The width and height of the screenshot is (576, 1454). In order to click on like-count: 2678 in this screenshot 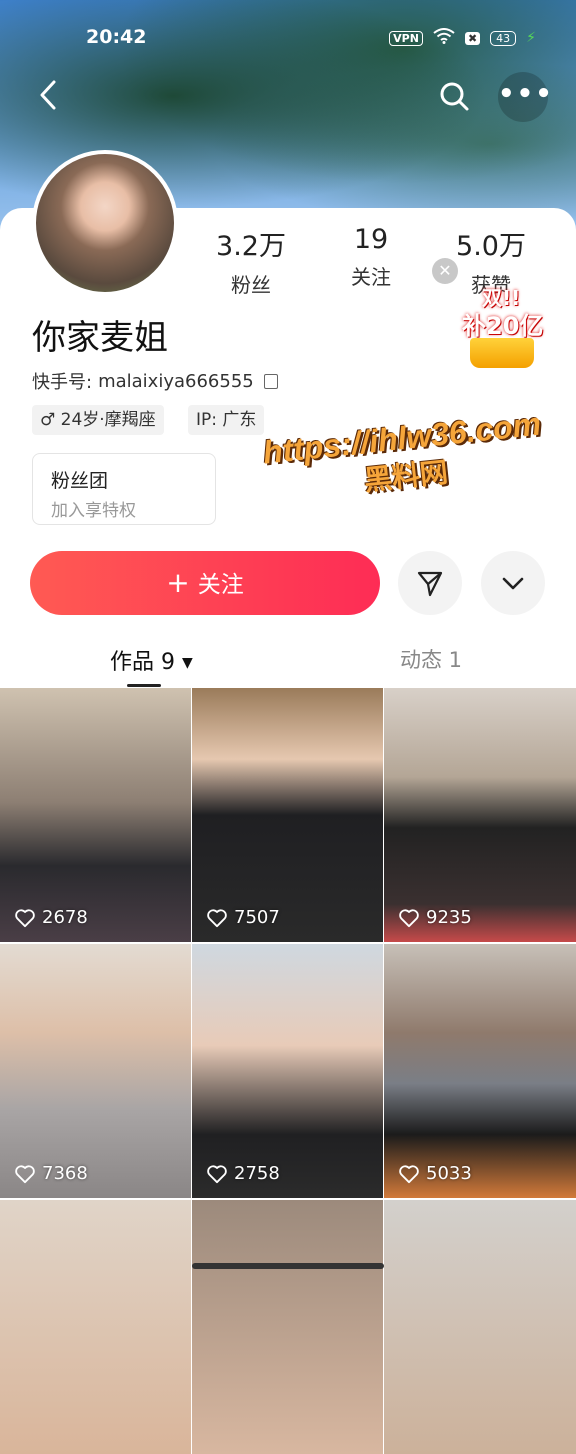, I will do `click(65, 917)`.